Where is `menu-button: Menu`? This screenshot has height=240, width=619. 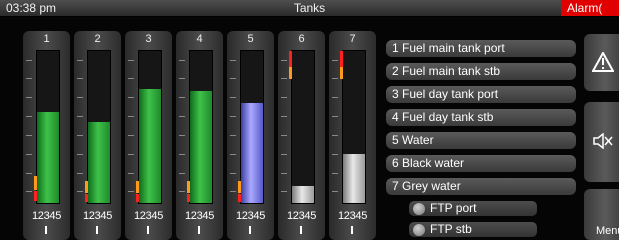
menu-button: Menu is located at coordinates (601, 214).